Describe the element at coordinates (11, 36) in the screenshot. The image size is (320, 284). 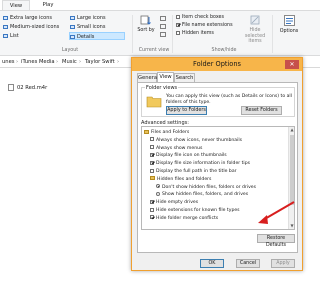
I see `layout-list: List` at that location.